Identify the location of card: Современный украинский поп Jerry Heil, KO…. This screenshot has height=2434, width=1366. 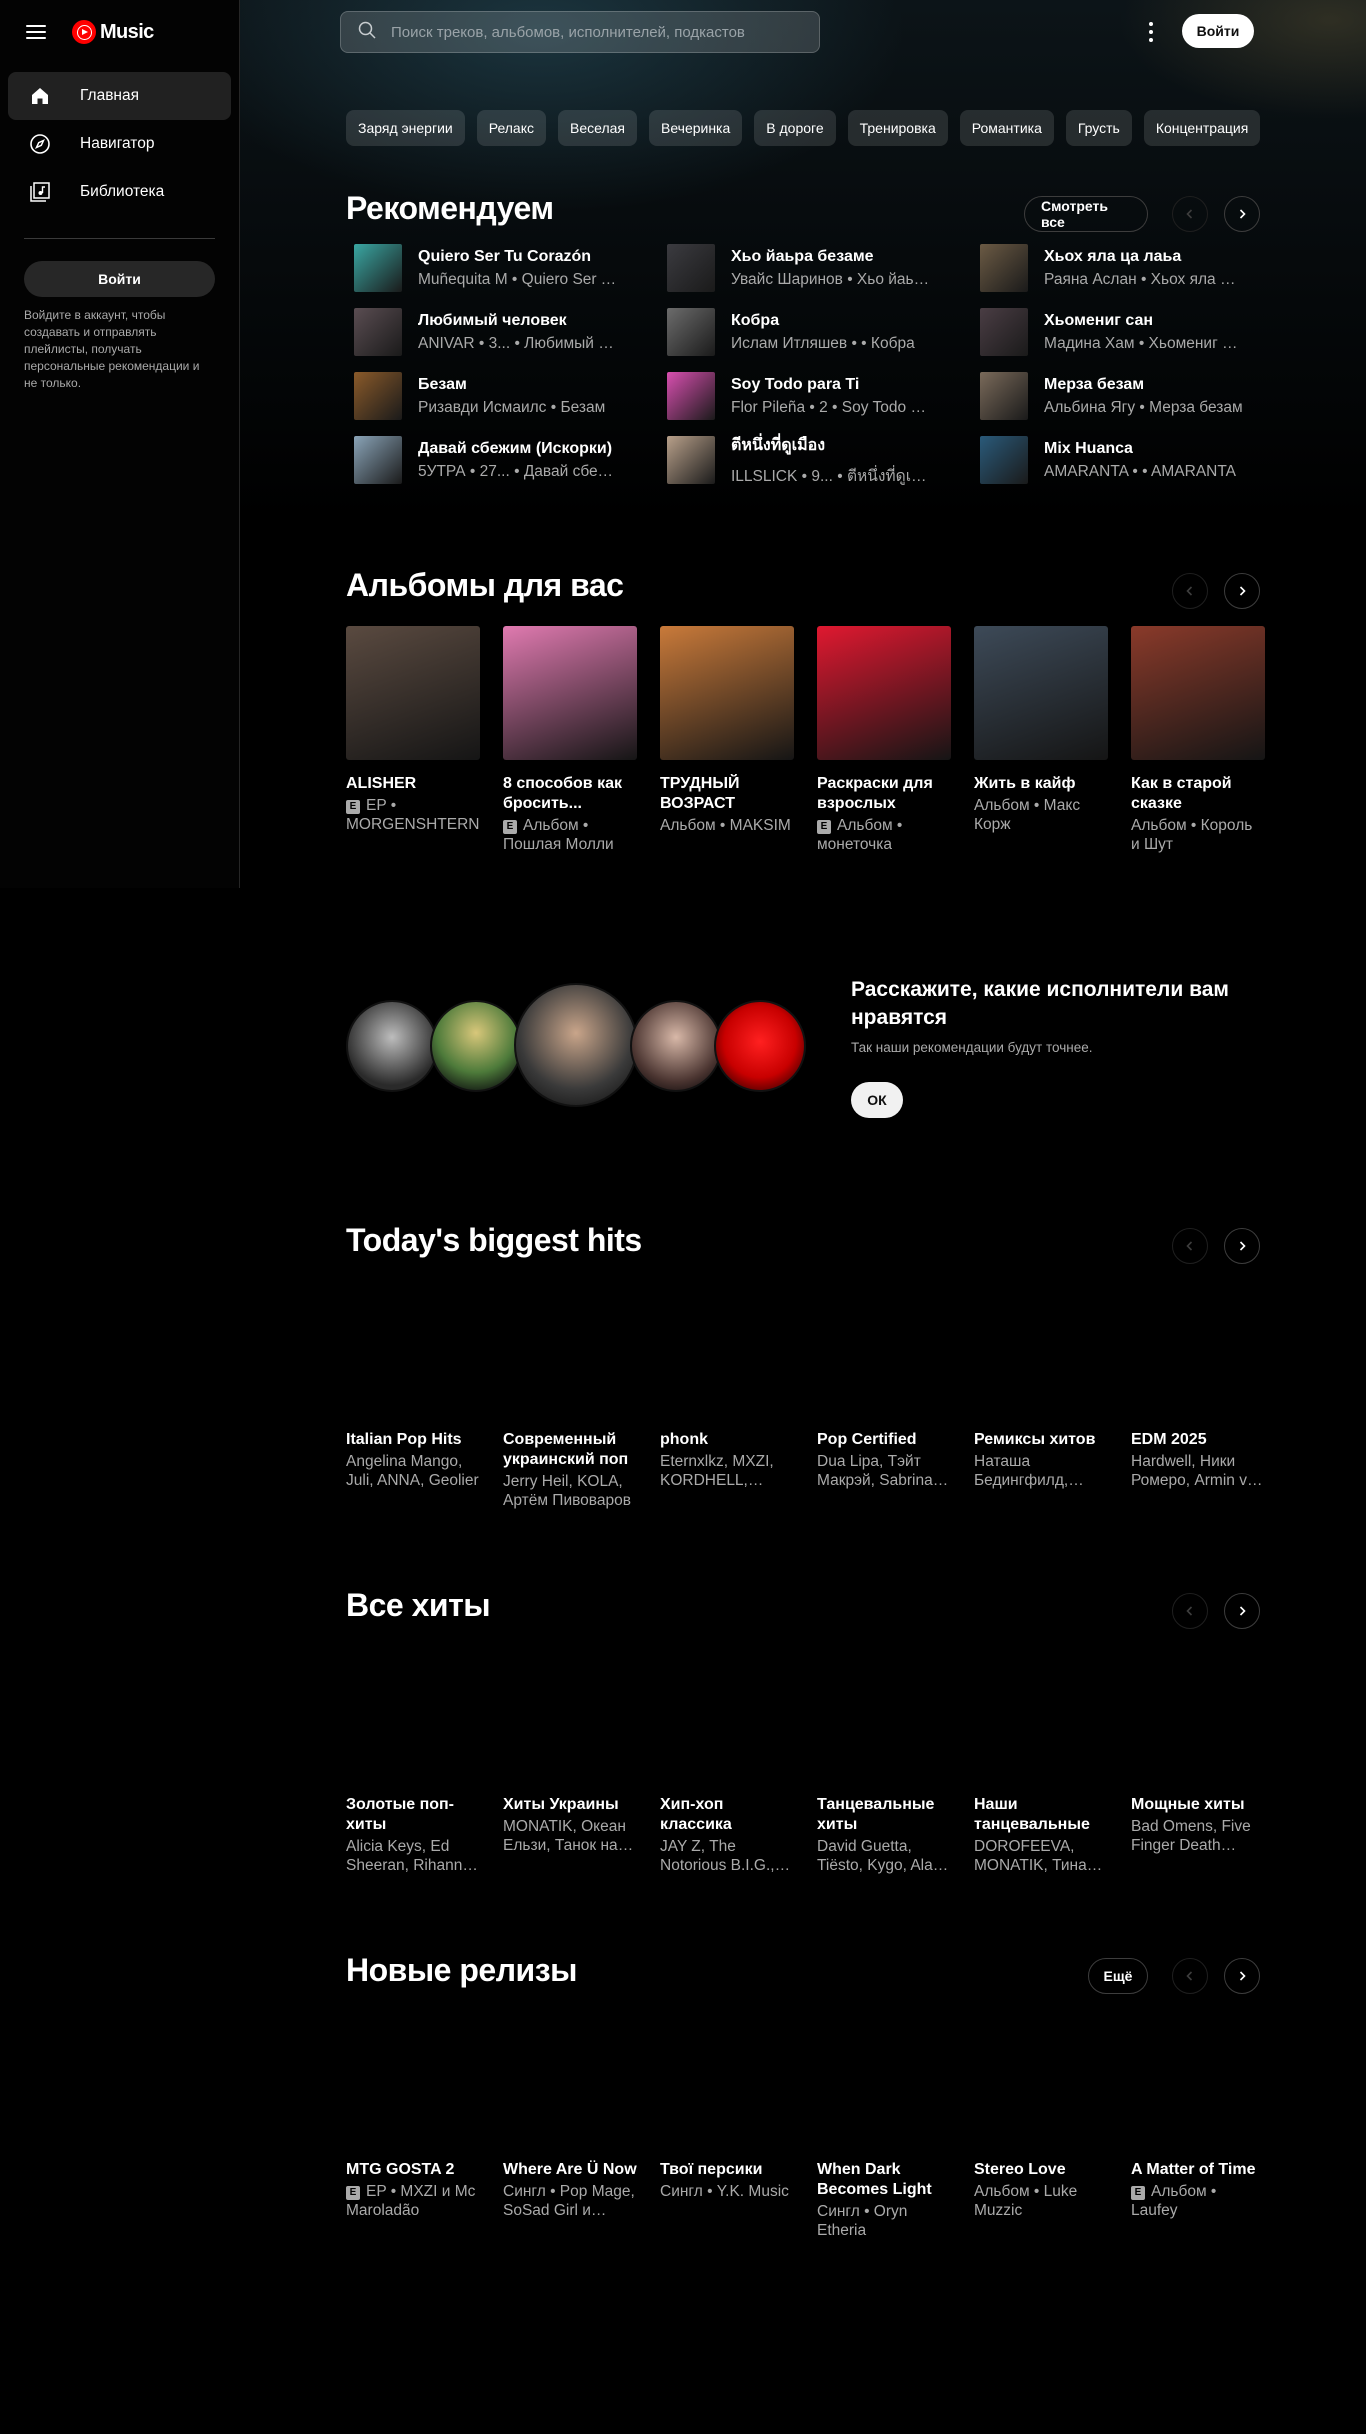
(570, 1396).